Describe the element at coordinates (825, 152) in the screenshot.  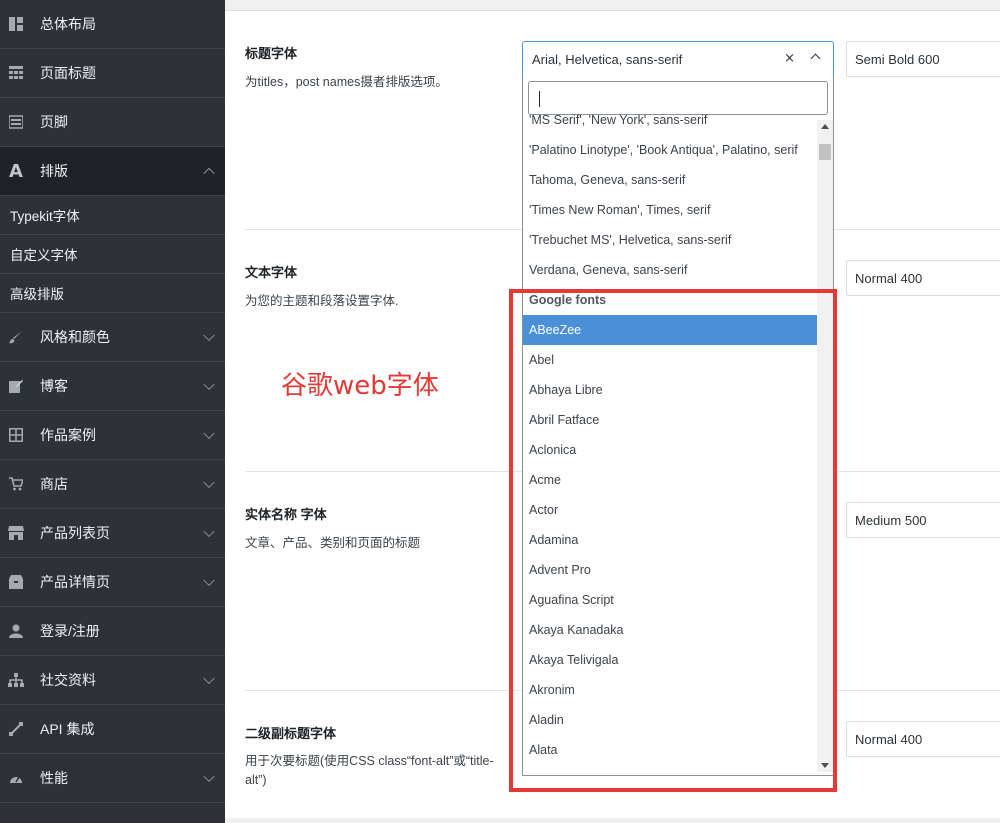
I see `scrollbar-thumb` at that location.